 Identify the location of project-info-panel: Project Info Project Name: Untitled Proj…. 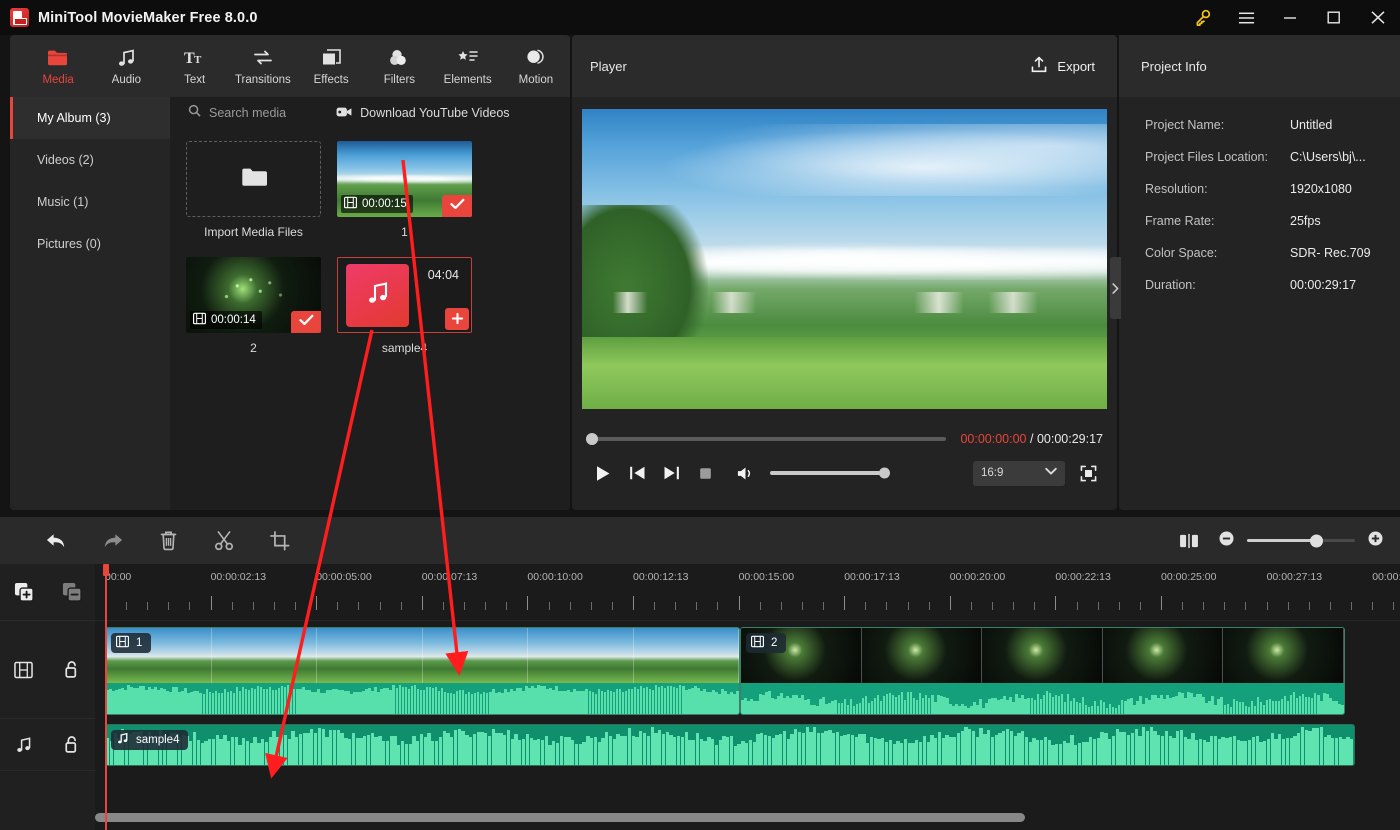
(1255, 272).